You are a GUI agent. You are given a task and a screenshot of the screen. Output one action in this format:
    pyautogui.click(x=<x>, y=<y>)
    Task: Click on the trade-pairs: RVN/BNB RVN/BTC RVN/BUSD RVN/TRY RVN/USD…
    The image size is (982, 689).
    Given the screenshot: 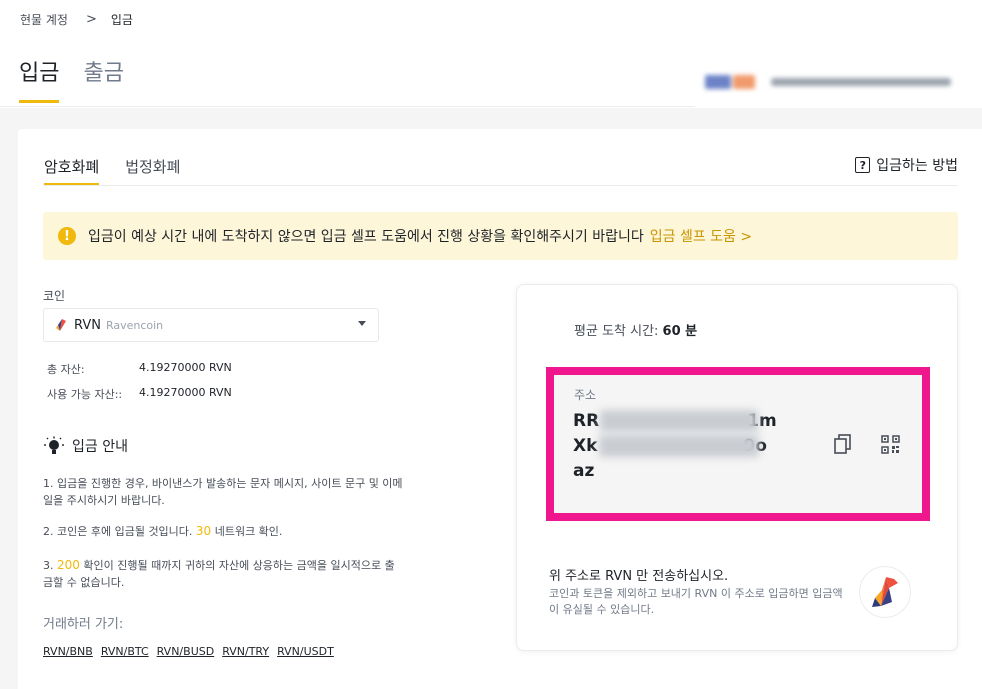 What is the action you would take?
    pyautogui.click(x=192, y=651)
    